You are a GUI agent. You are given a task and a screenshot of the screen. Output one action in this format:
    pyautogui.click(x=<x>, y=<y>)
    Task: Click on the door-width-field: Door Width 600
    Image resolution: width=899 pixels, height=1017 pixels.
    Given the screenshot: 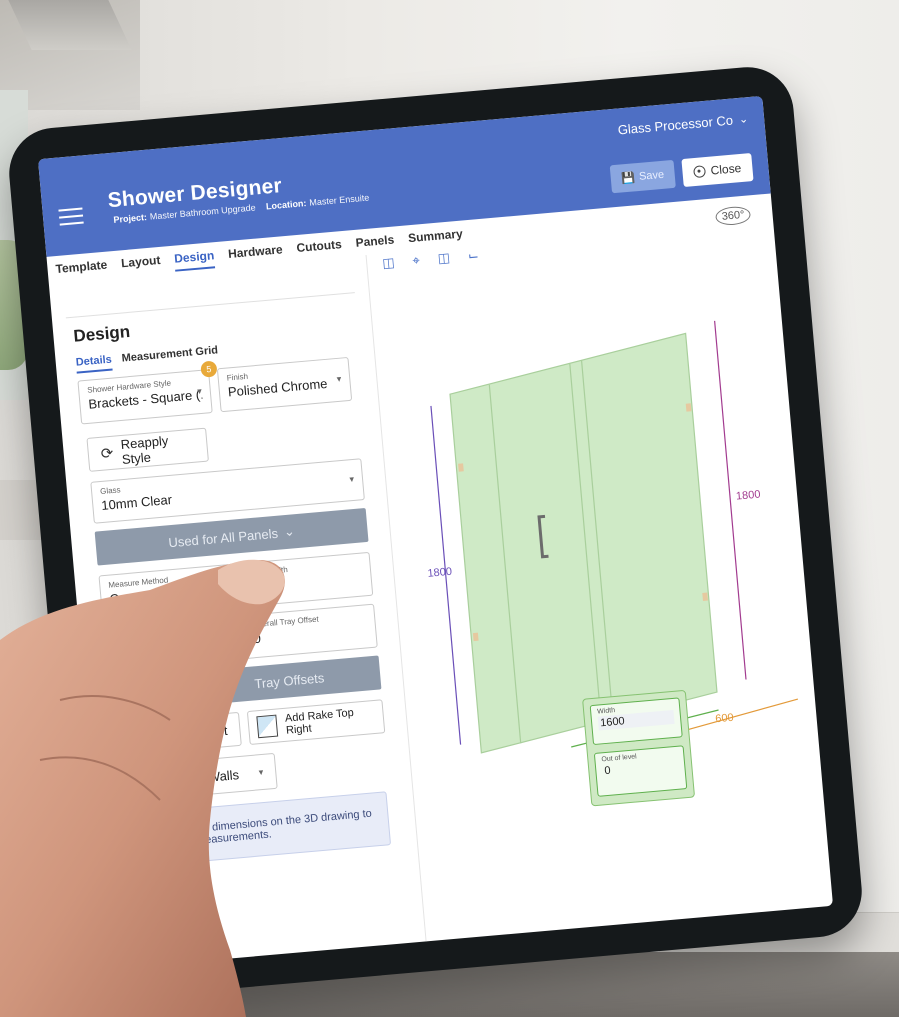 What is the action you would take?
    pyautogui.click(x=305, y=579)
    